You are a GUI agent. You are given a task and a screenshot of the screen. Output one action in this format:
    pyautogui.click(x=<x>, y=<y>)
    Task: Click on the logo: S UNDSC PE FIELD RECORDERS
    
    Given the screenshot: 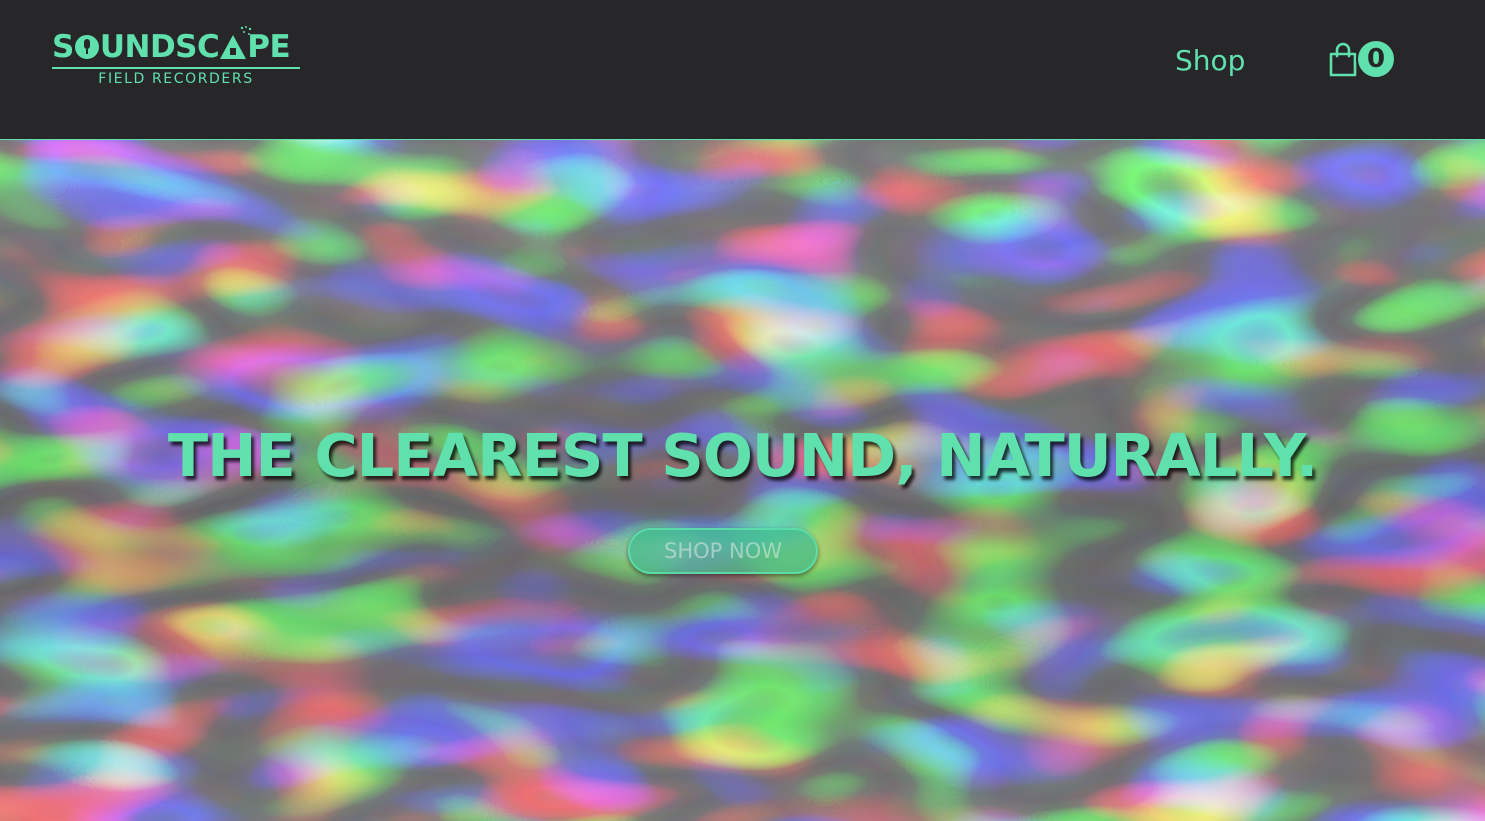 What is the action you would take?
    pyautogui.click(x=176, y=56)
    